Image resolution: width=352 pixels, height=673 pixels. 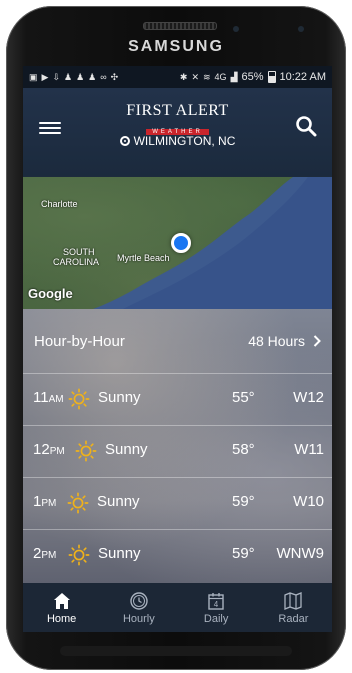 What do you see at coordinates (79, 252) in the screenshot?
I see `map-label-south: SOUTH` at bounding box center [79, 252].